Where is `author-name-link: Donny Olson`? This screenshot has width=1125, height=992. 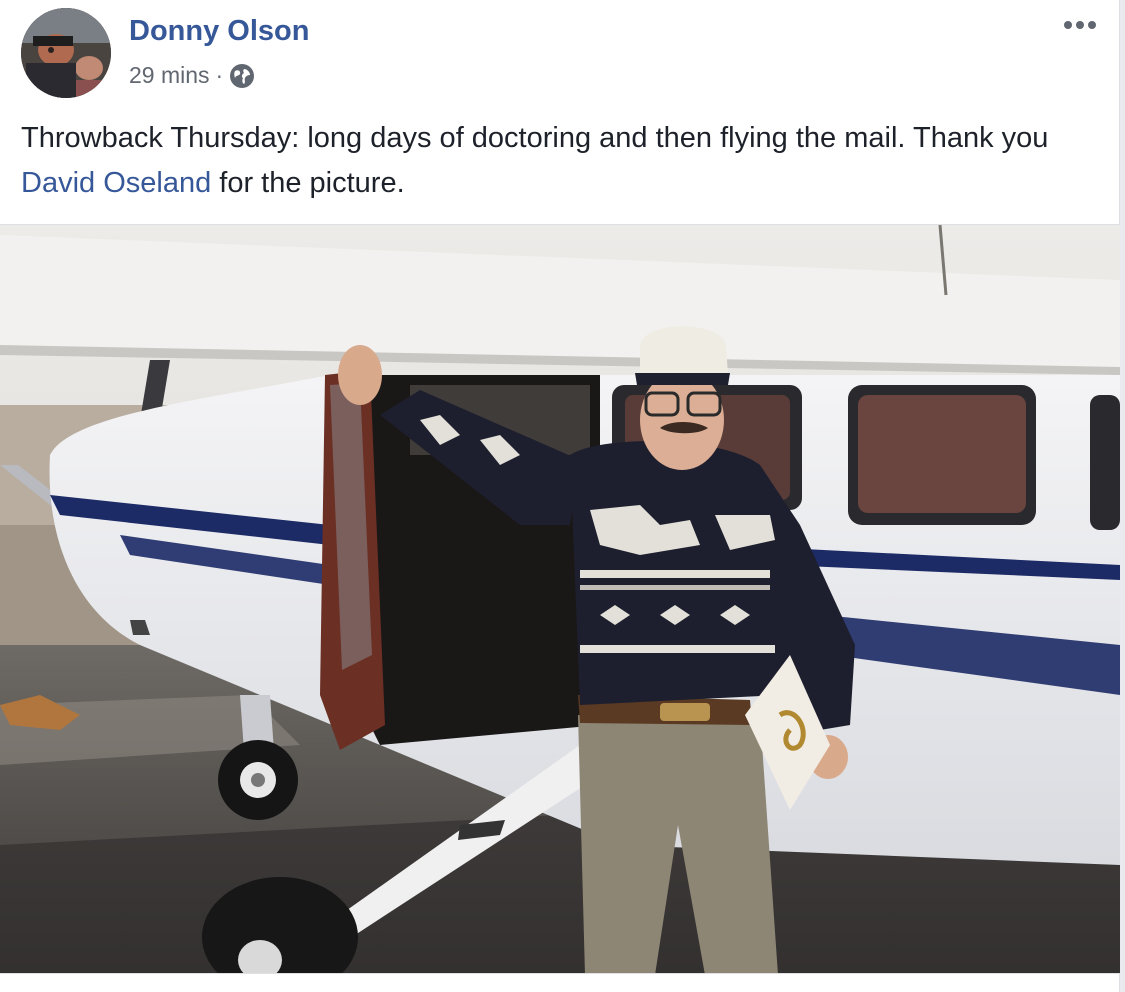 author-name-link: Donny Olson is located at coordinates (219, 31).